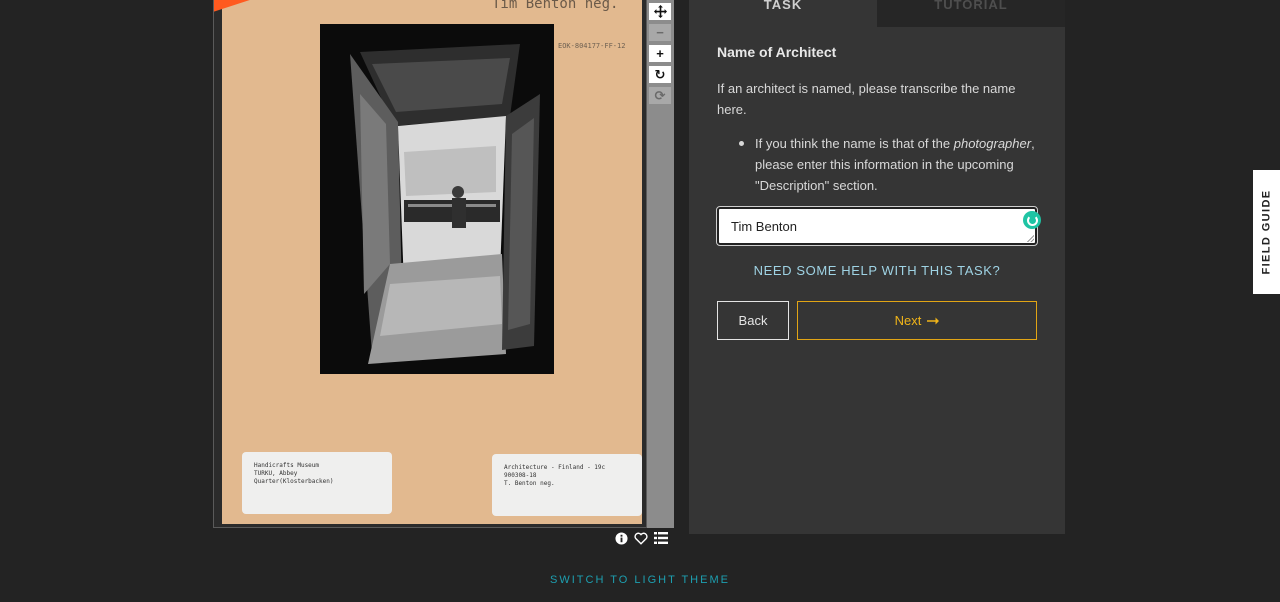  I want to click on photograph-image, so click(437, 199).